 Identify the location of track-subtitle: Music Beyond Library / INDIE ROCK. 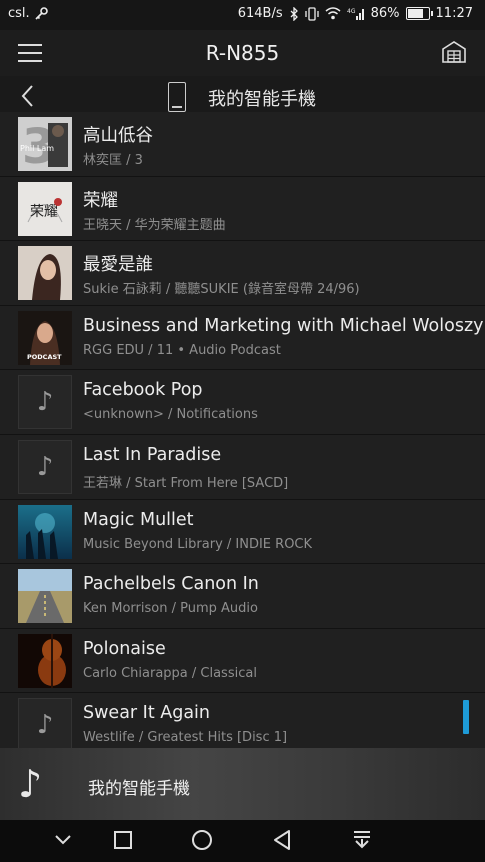
(198, 544).